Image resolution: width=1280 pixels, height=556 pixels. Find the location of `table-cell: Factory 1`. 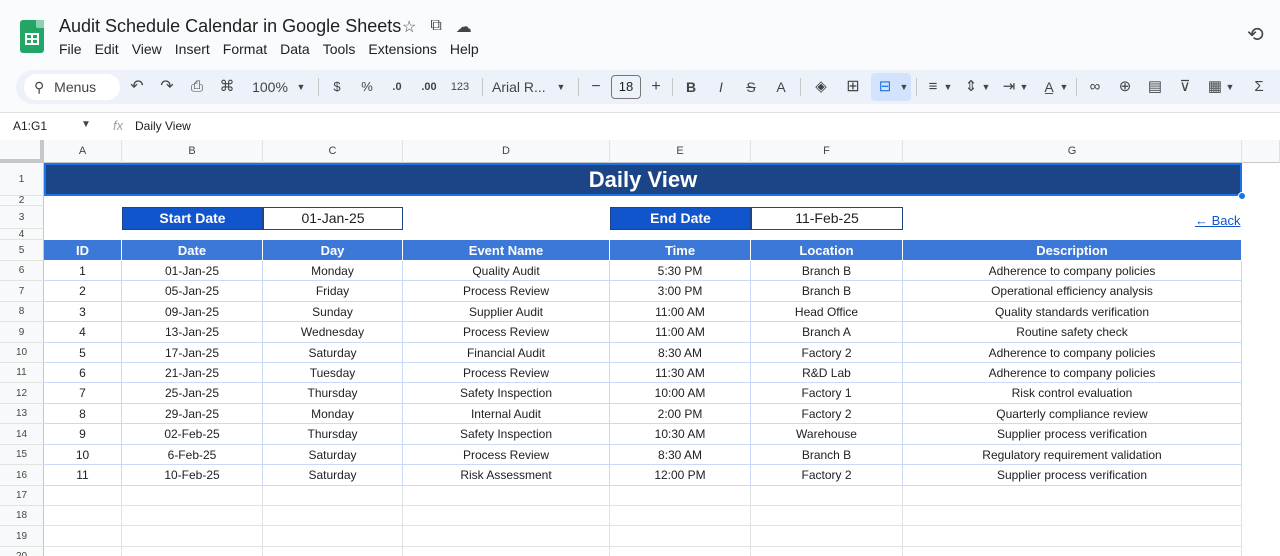

table-cell: Factory 1 is located at coordinates (827, 393).